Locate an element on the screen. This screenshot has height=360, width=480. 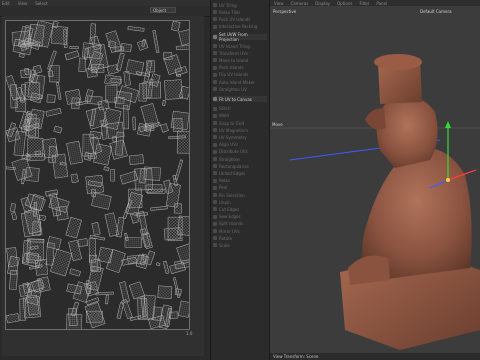
tool-item: Peel is located at coordinates (240, 188).